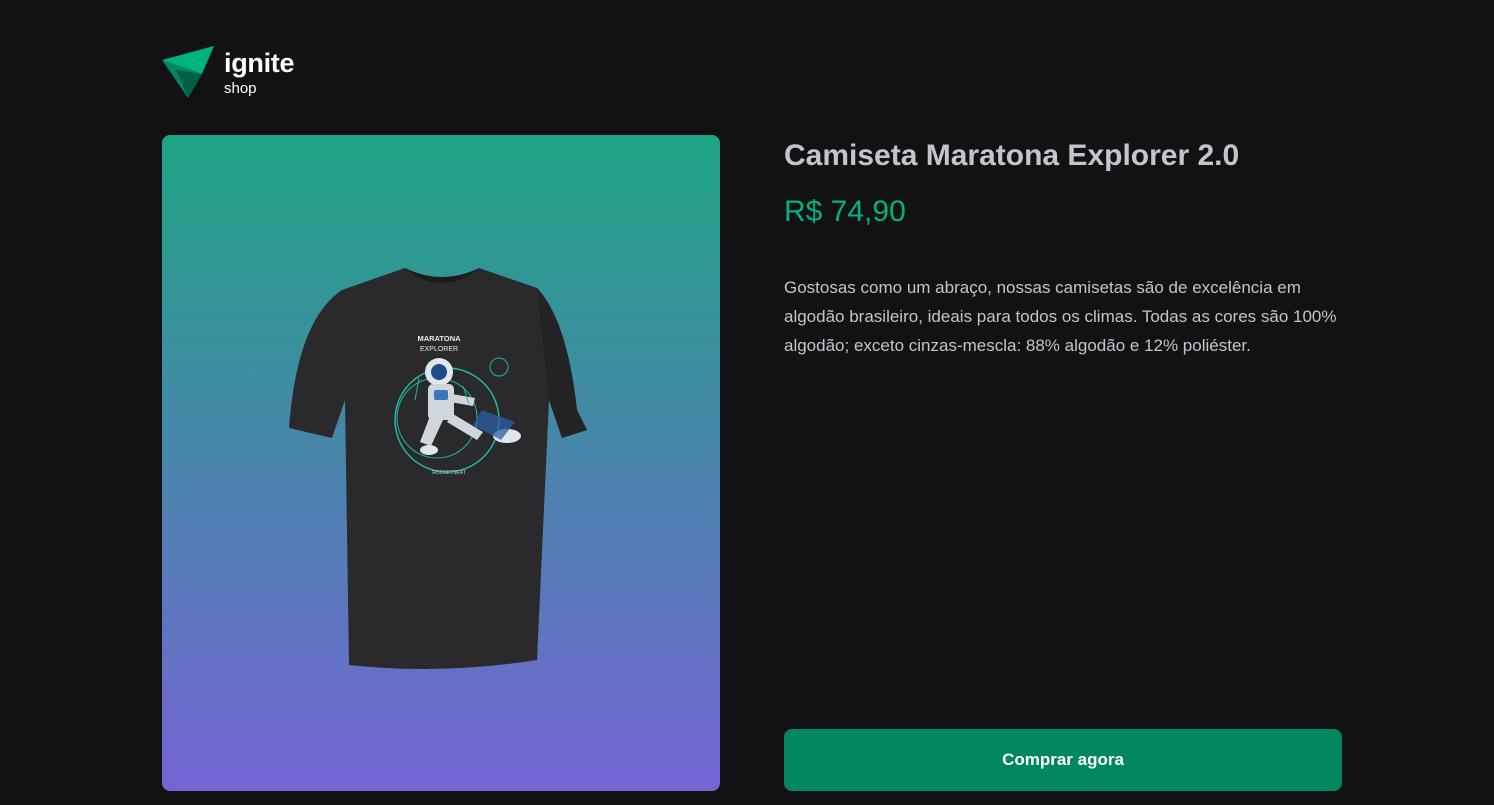  I want to click on header: ignite shop, so click(228, 73).